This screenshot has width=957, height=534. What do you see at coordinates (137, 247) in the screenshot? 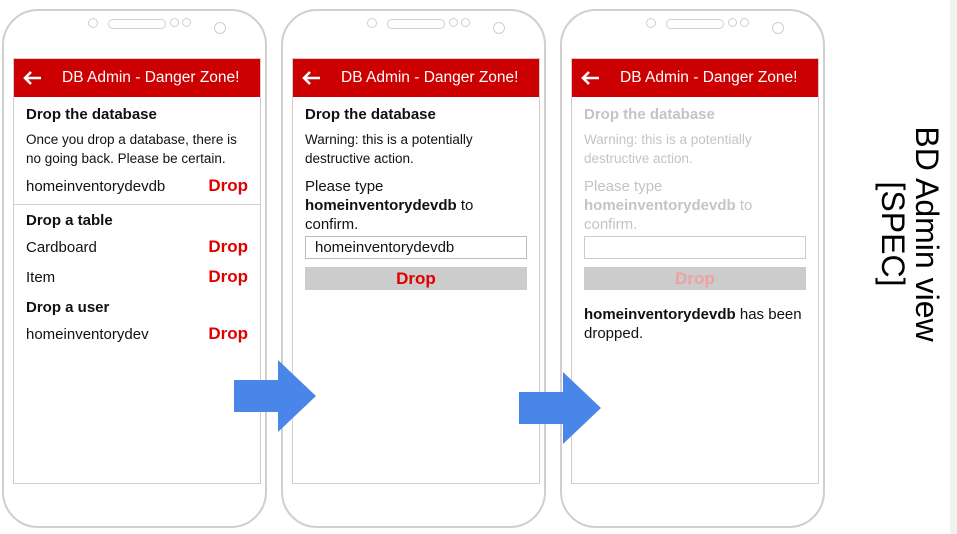
I see `table-row: Cardboard Drop` at bounding box center [137, 247].